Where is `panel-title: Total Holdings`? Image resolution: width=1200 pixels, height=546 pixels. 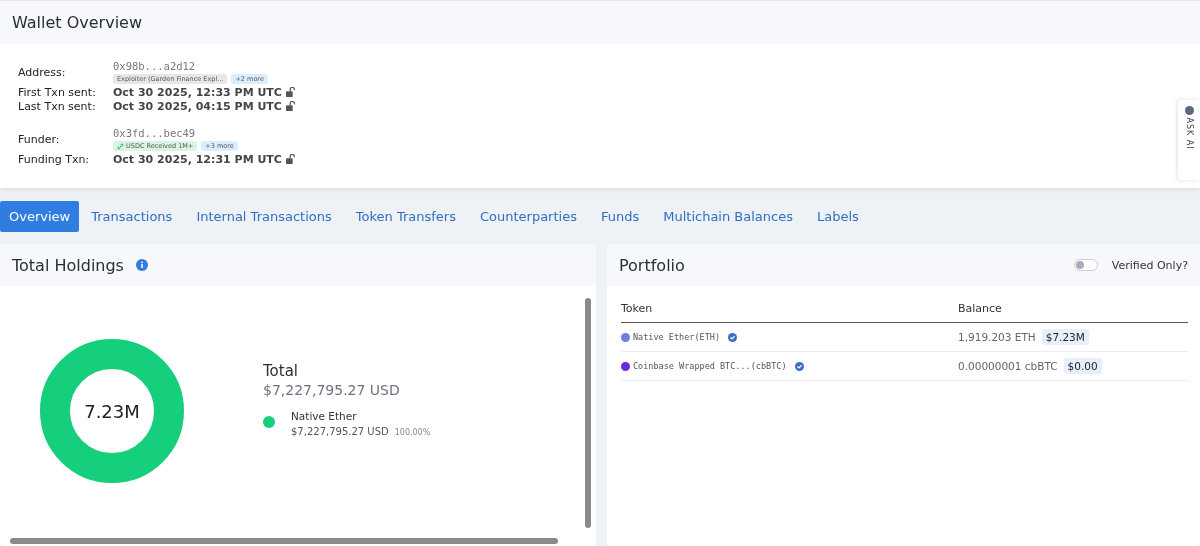
panel-title: Total Holdings is located at coordinates (68, 265).